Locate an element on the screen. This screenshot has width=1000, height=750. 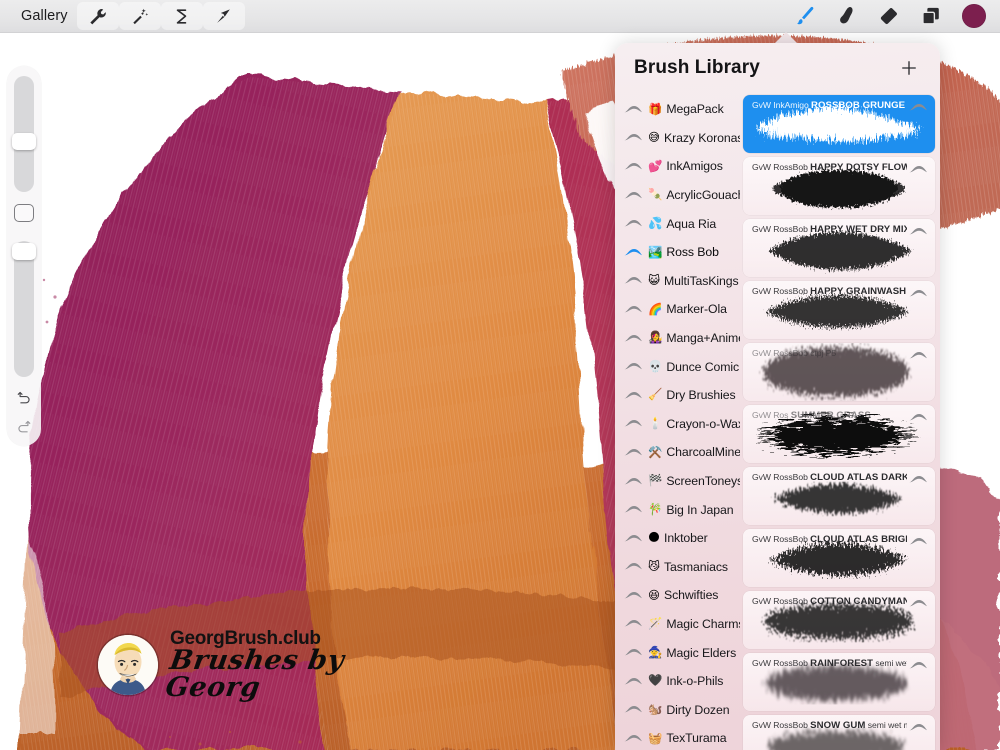
brush-set-item: 💕 InkAmigos is located at coordinates (677, 166).